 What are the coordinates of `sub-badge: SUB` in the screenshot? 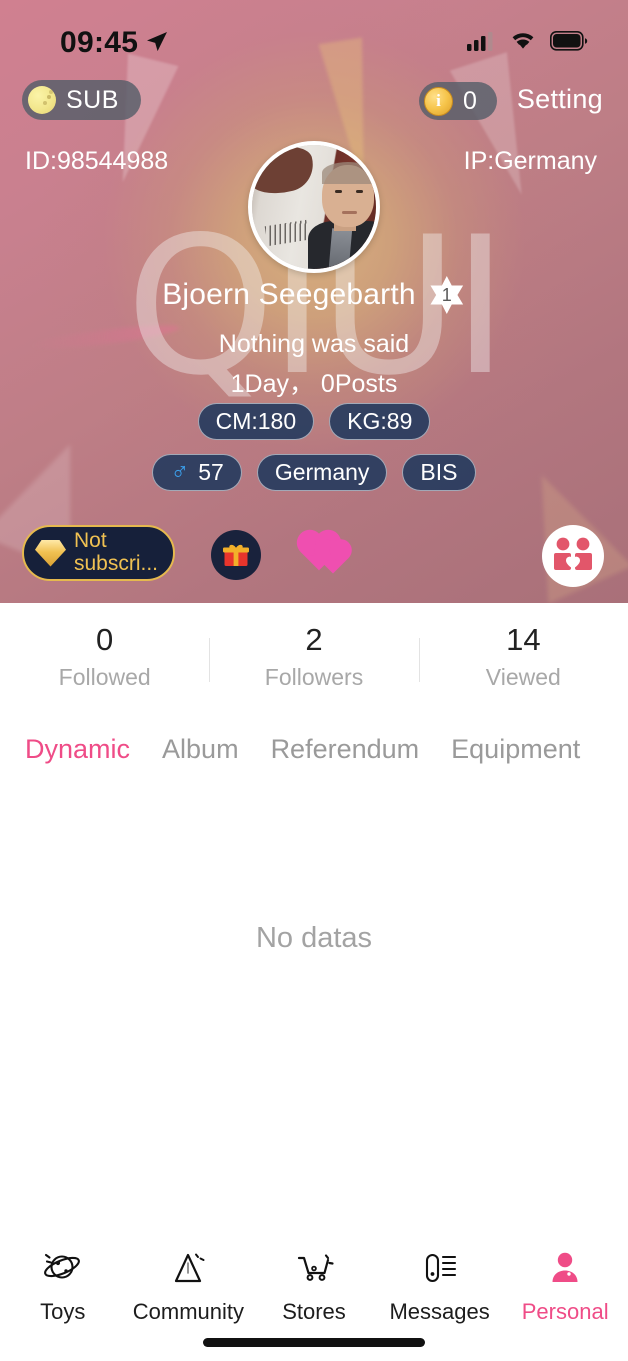 It's located at (81, 100).